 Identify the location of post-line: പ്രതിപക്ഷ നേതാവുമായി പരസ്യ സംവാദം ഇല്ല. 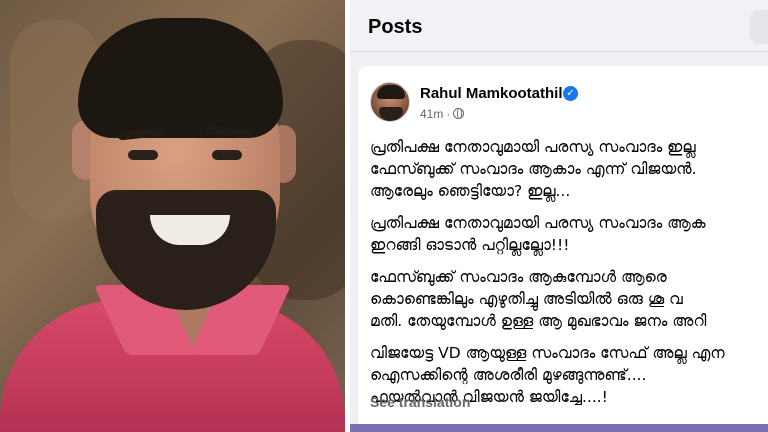
(533, 147).